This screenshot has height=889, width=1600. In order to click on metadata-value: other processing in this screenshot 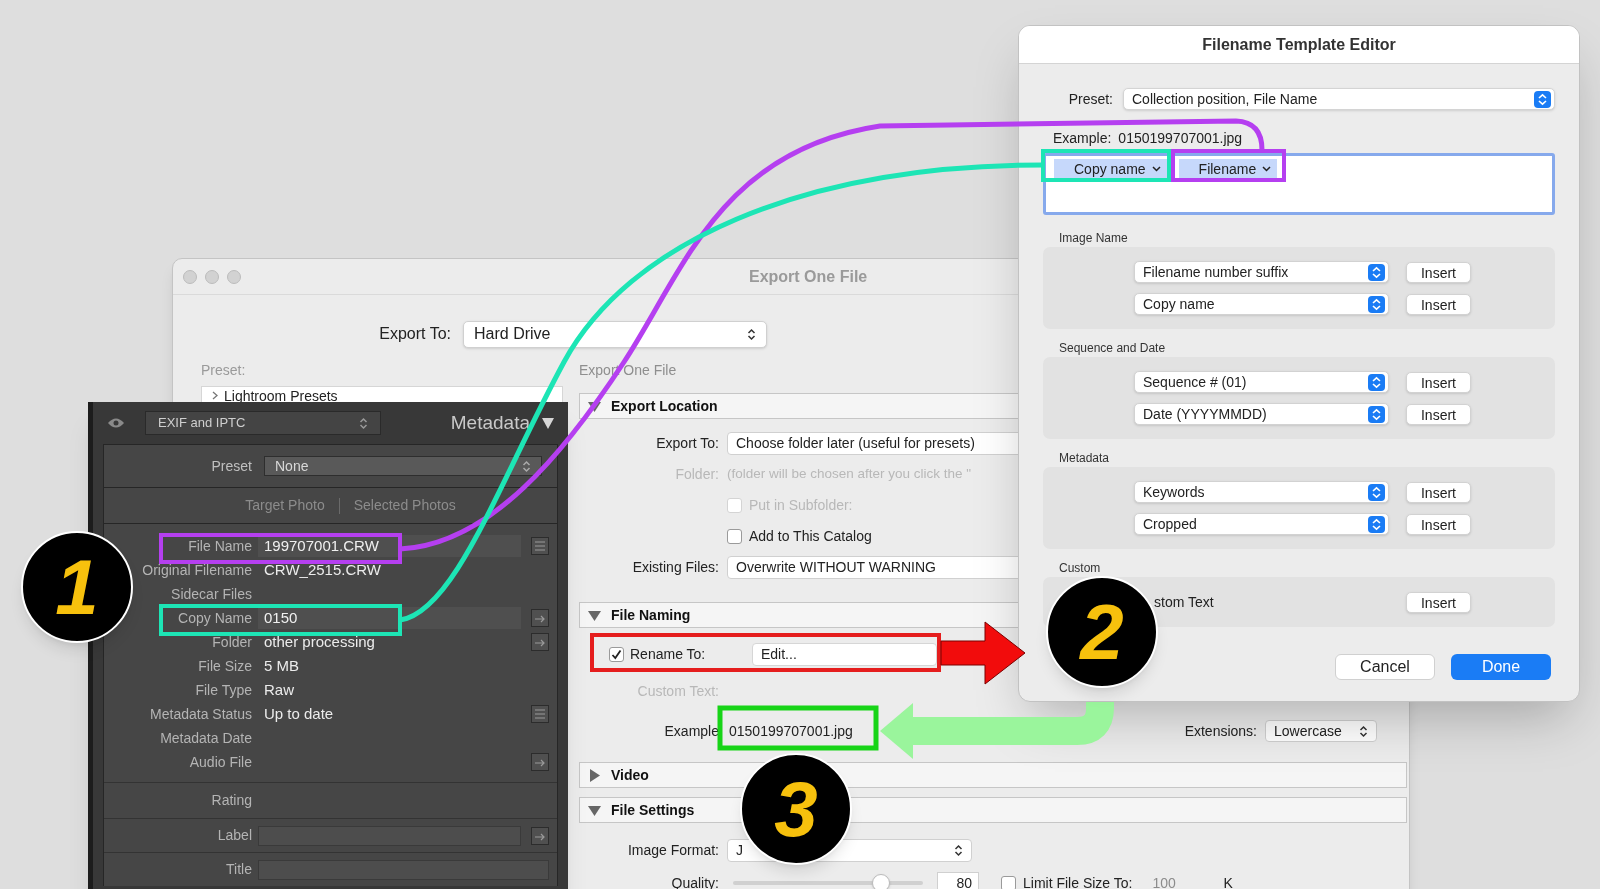, I will do `click(319, 641)`.